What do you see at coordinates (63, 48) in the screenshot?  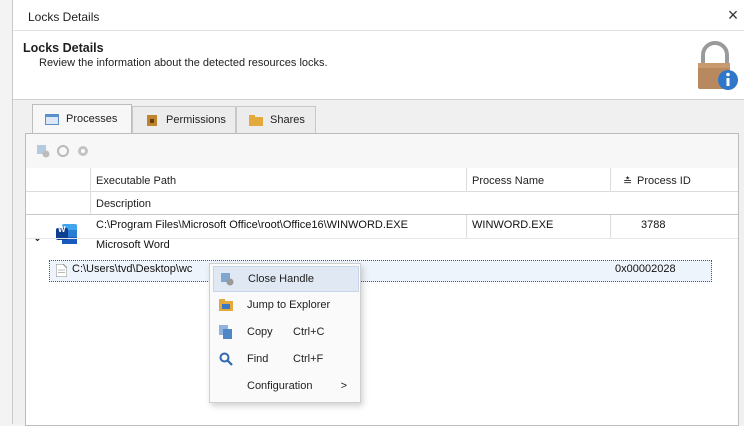 I see `header-title: Locks Details` at bounding box center [63, 48].